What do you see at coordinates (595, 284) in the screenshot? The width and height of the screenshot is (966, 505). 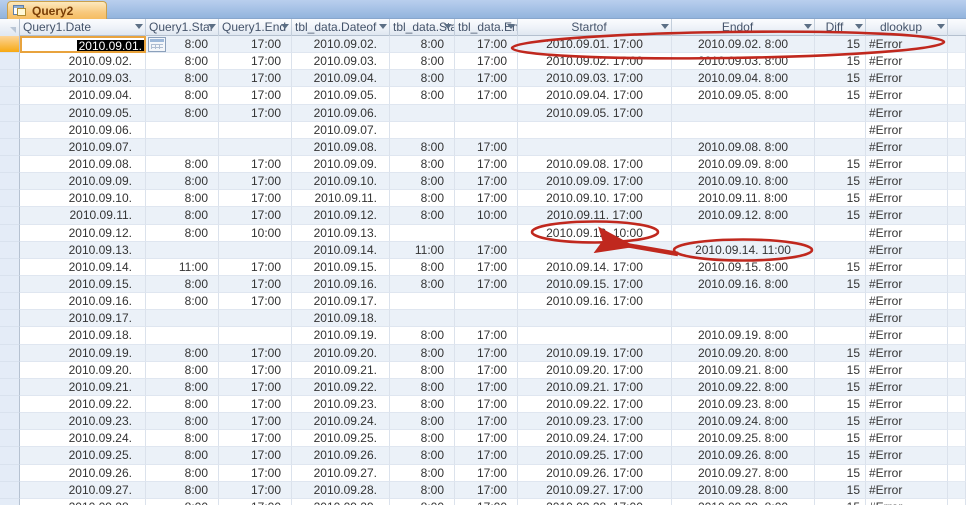 I see `cell-startof: 2010.09.15. 17:00` at bounding box center [595, 284].